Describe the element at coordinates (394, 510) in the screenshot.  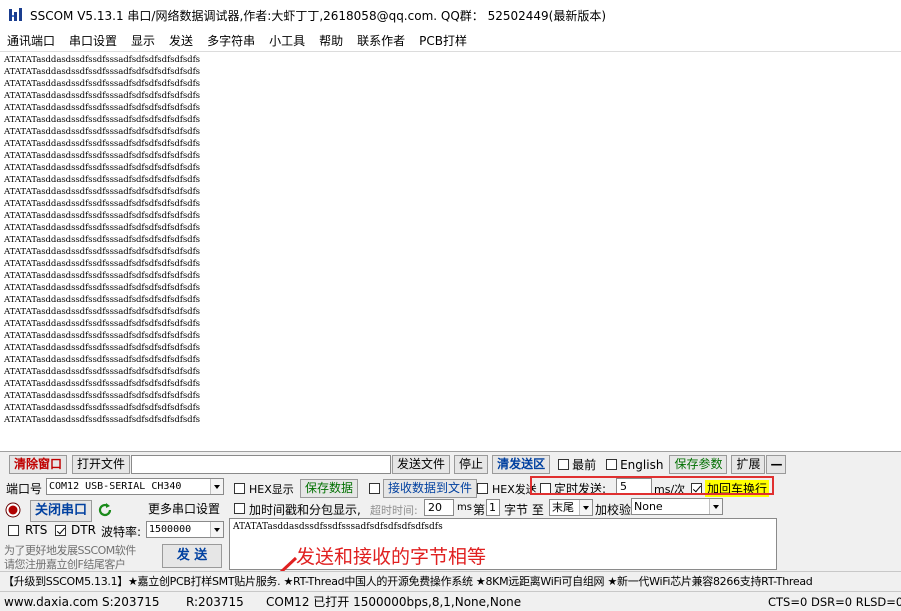
I see `timeout-label: 超时时间:` at that location.